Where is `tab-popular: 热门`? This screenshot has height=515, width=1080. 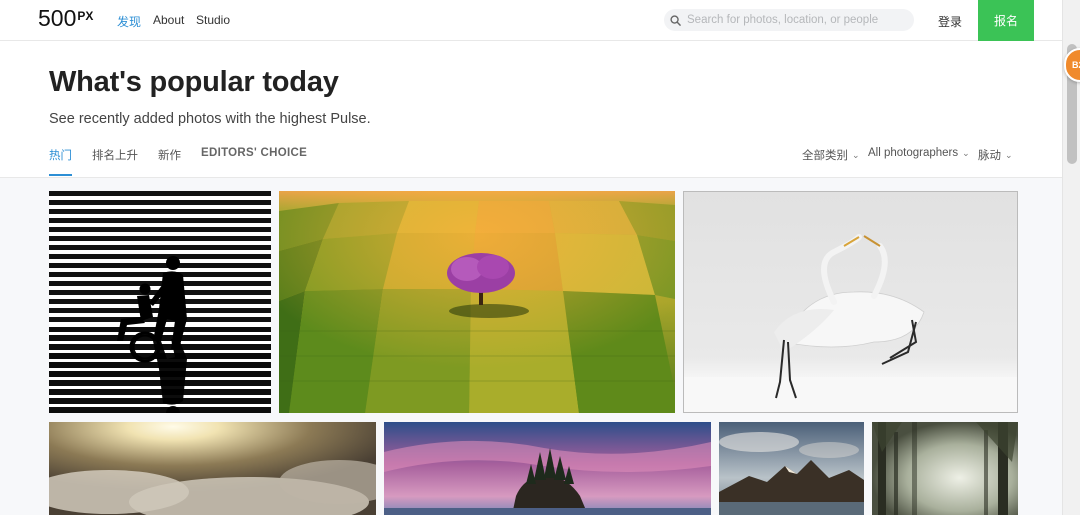
tab-popular: 热门 is located at coordinates (60, 161).